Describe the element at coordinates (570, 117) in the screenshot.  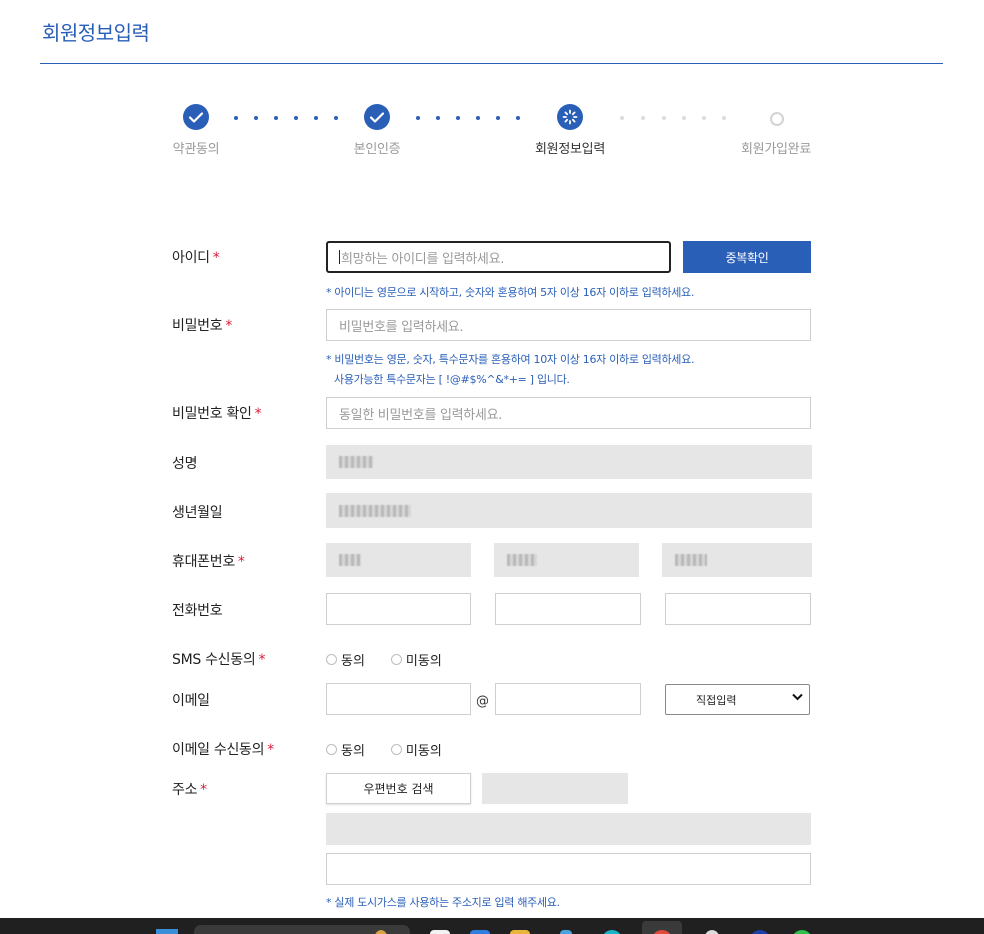
I see `loading-spinner-icon` at that location.